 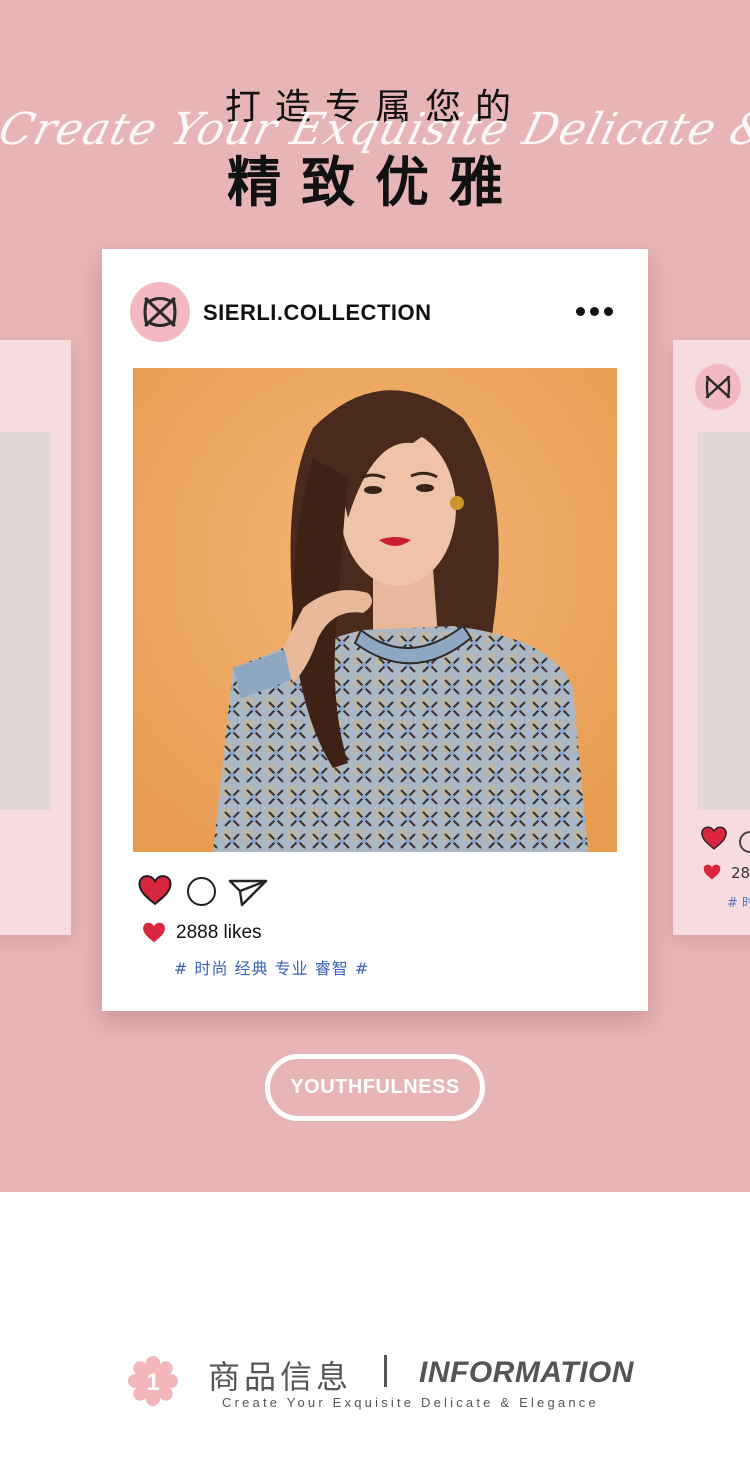 I want to click on section-number: 1, so click(x=152, y=1382).